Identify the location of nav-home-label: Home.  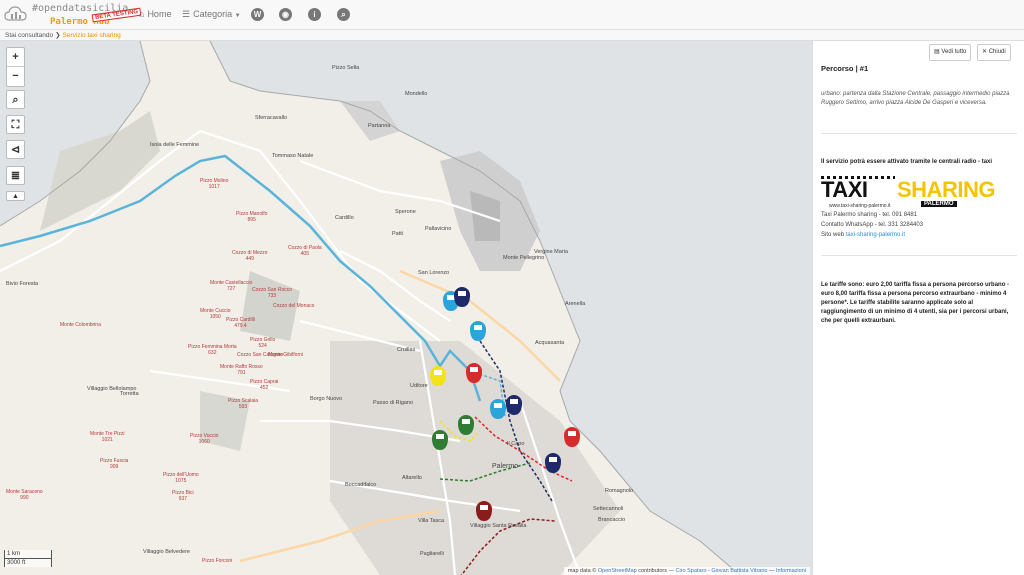
(159, 14).